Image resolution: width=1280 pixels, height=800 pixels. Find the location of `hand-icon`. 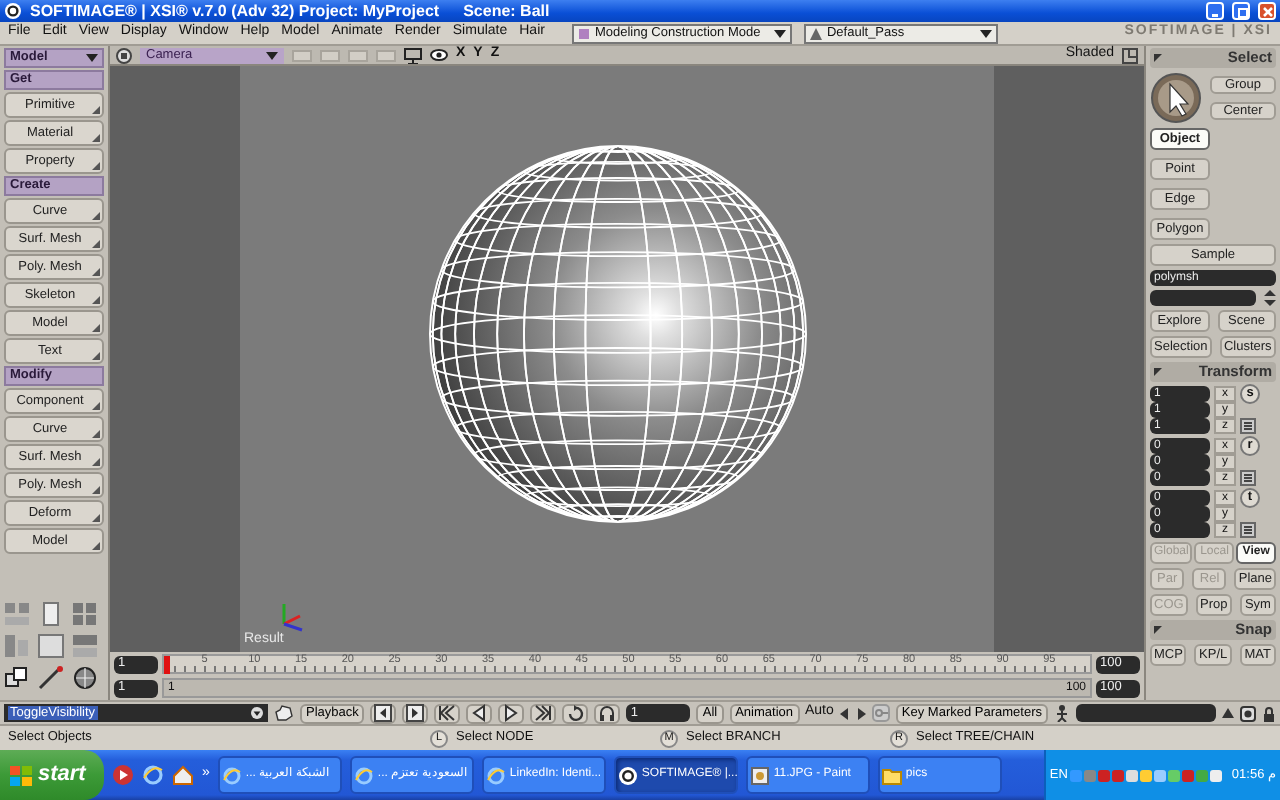

hand-icon is located at coordinates (283, 713).